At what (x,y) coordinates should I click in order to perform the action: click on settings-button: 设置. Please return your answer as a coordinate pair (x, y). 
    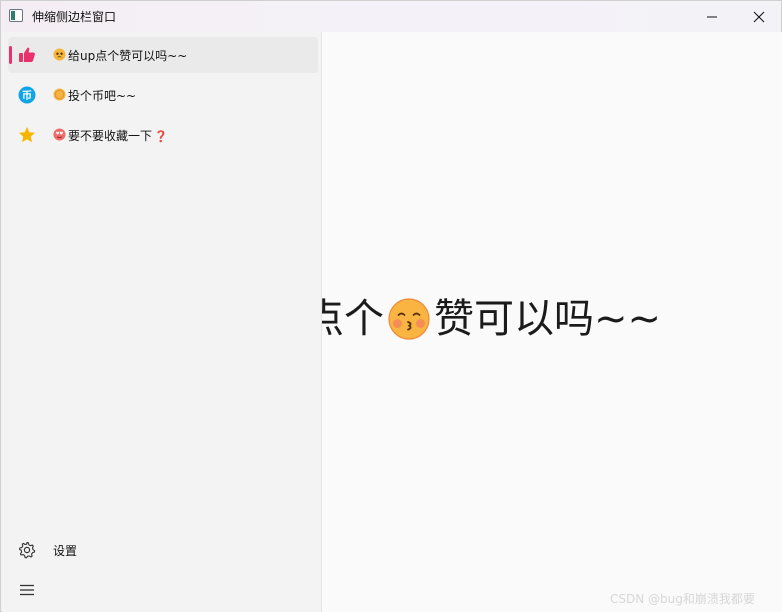
    Looking at the image, I should click on (163, 550).